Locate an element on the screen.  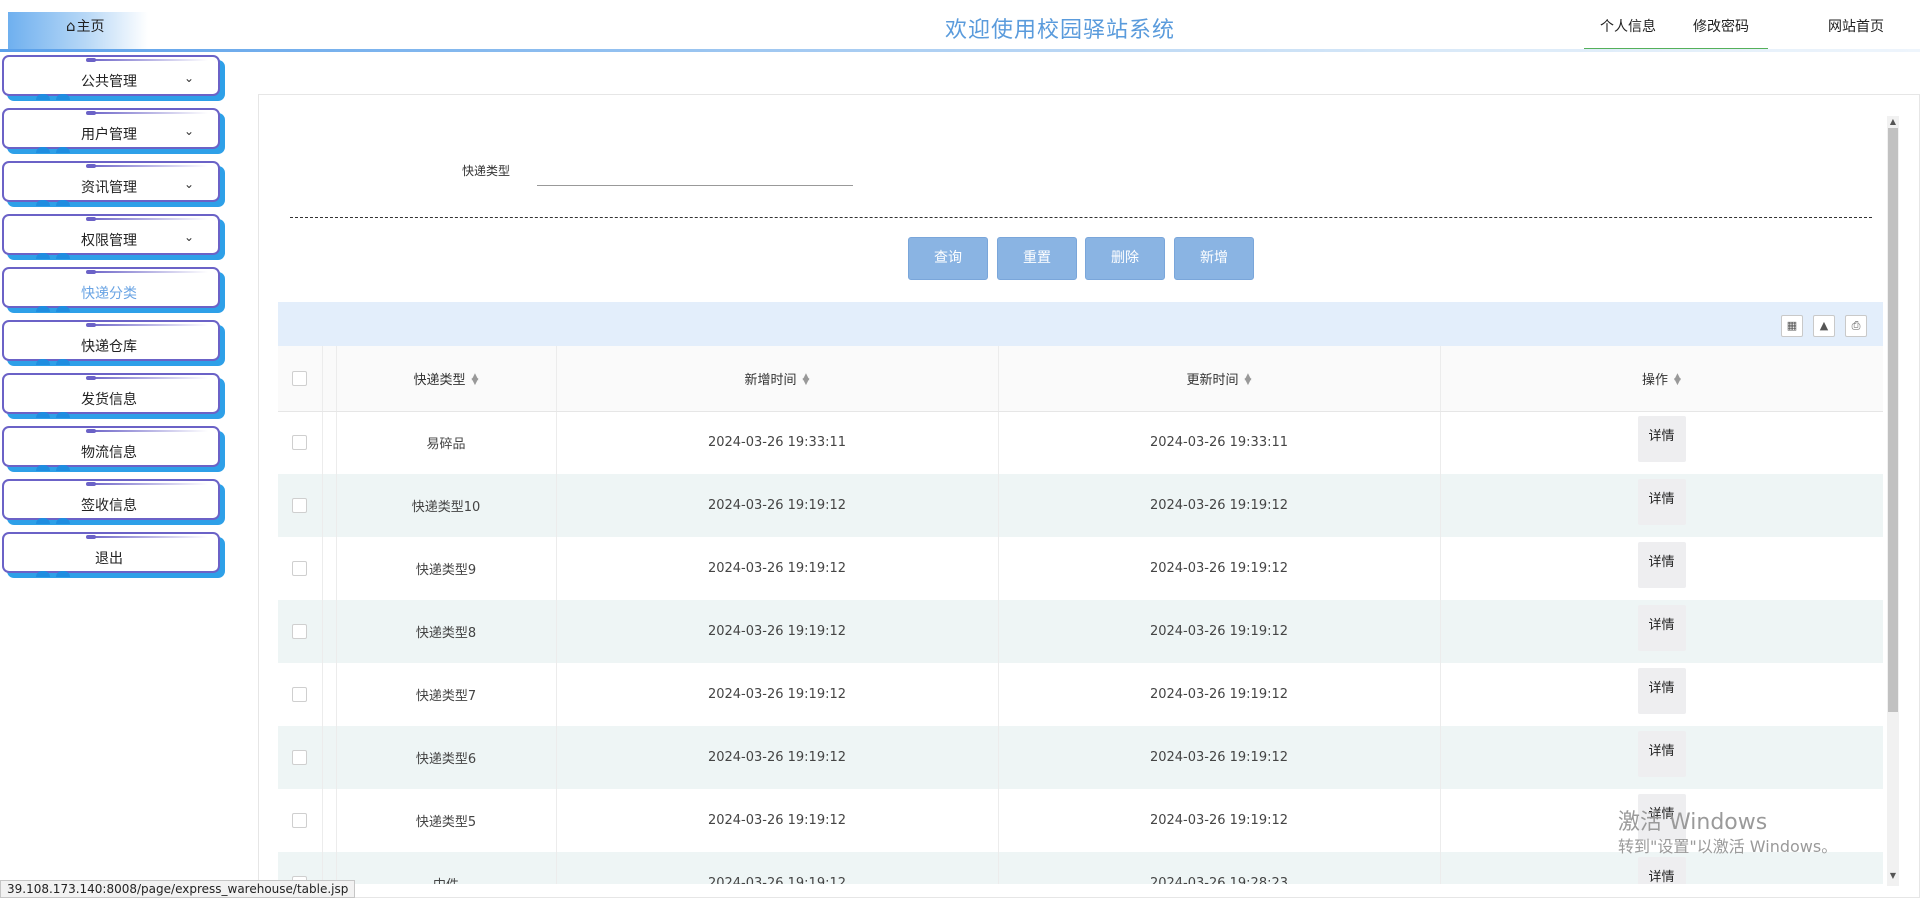
scroll-up-icon: ▲ is located at coordinates (1893, 121).